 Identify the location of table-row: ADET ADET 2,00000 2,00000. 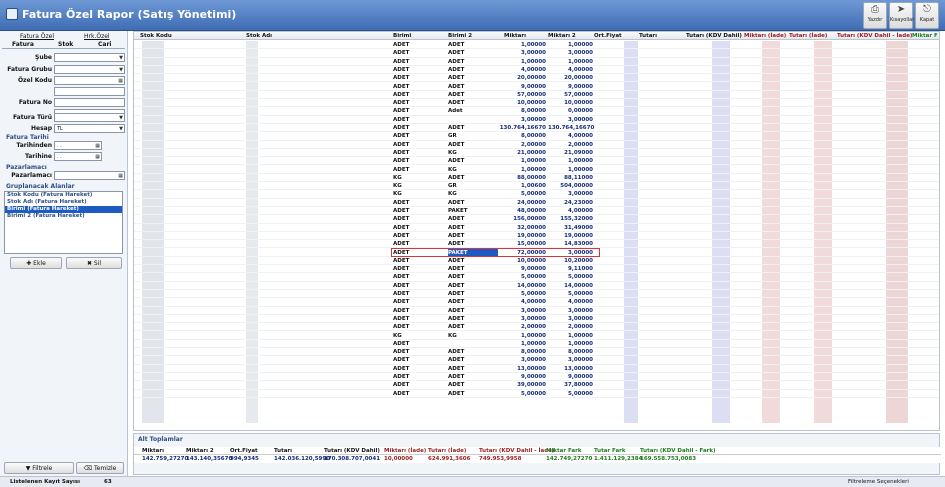
(536, 327).